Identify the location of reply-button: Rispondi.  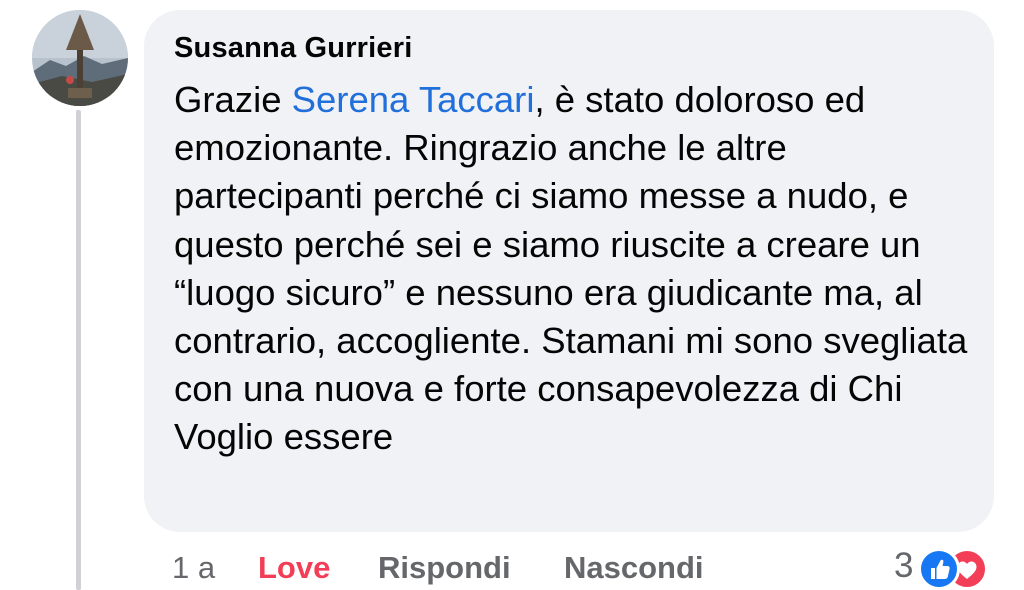
(444, 568).